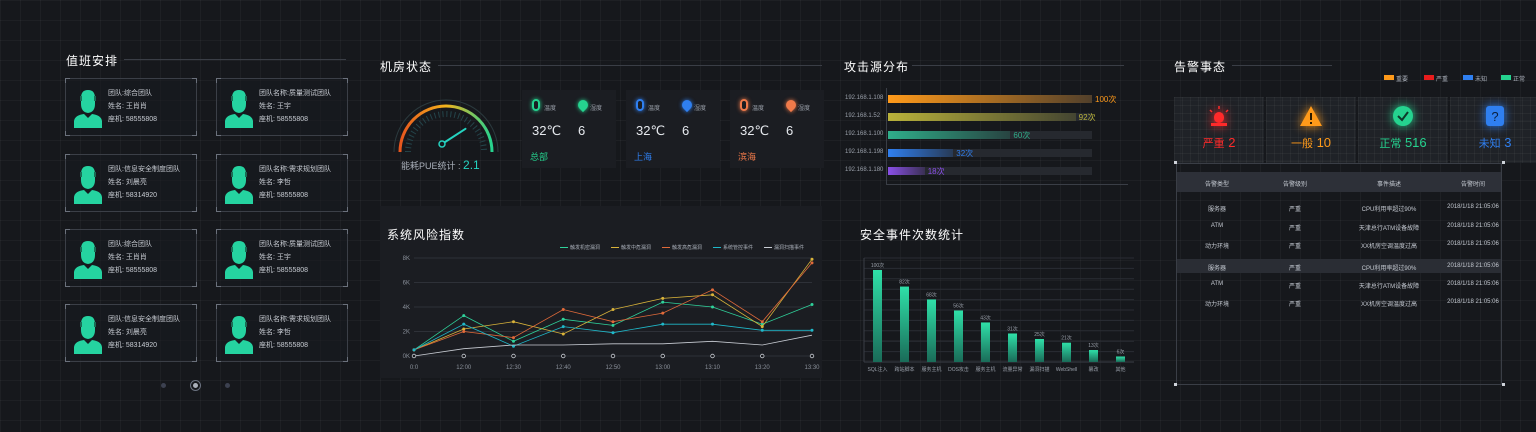  What do you see at coordinates (92, 61) in the screenshot?
I see `duty-title: 值班安排` at bounding box center [92, 61].